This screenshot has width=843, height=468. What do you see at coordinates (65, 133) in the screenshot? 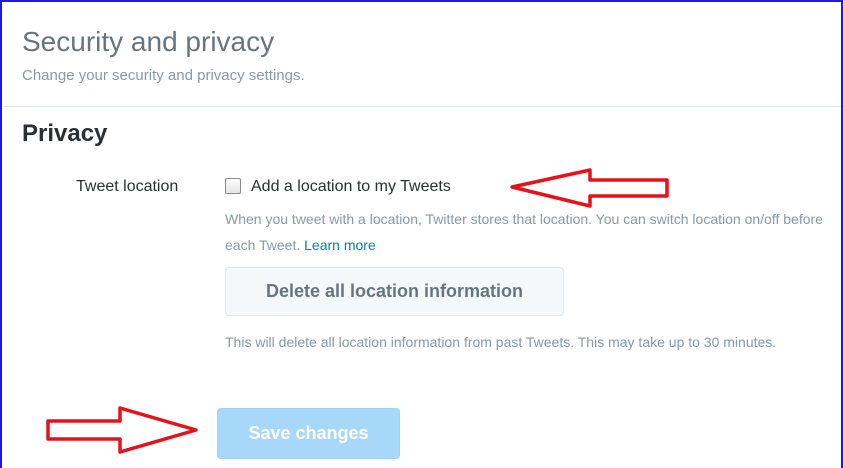
I see `privacy-section-title: Privacy` at bounding box center [65, 133].